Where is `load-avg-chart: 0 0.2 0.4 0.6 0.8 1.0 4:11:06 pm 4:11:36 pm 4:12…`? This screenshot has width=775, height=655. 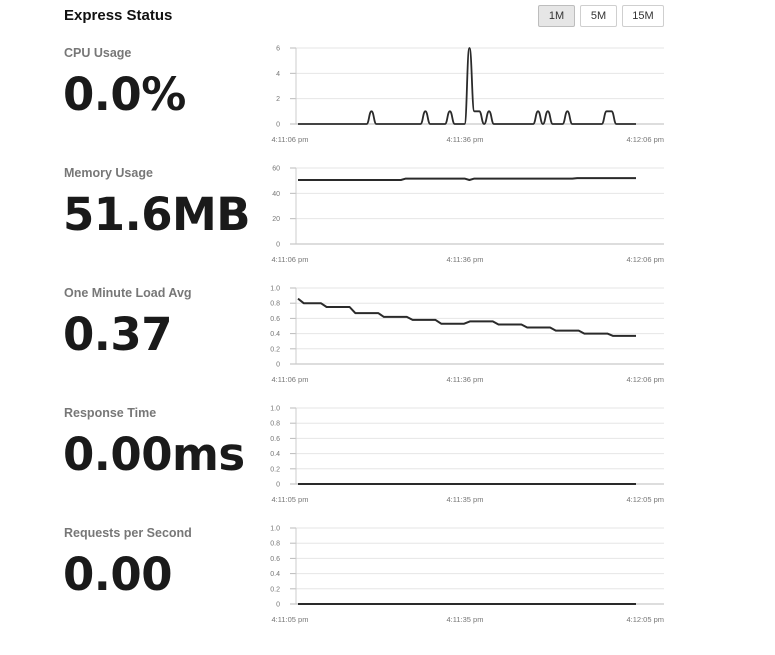 load-avg-chart: 0 0.2 0.4 0.6 0.8 1.0 4:11:06 pm 4:11:36 pm 4:12… is located at coordinates (467, 335).